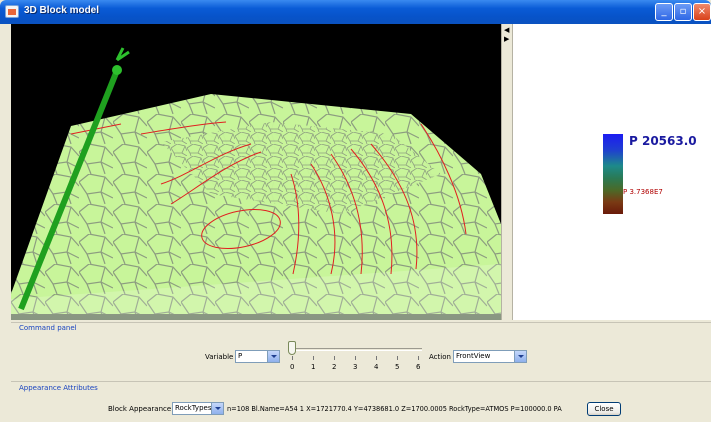 The height and width of the screenshot is (422, 711). Describe the element at coordinates (122, 54) in the screenshot. I see `axis-gizmo-icon` at that location.